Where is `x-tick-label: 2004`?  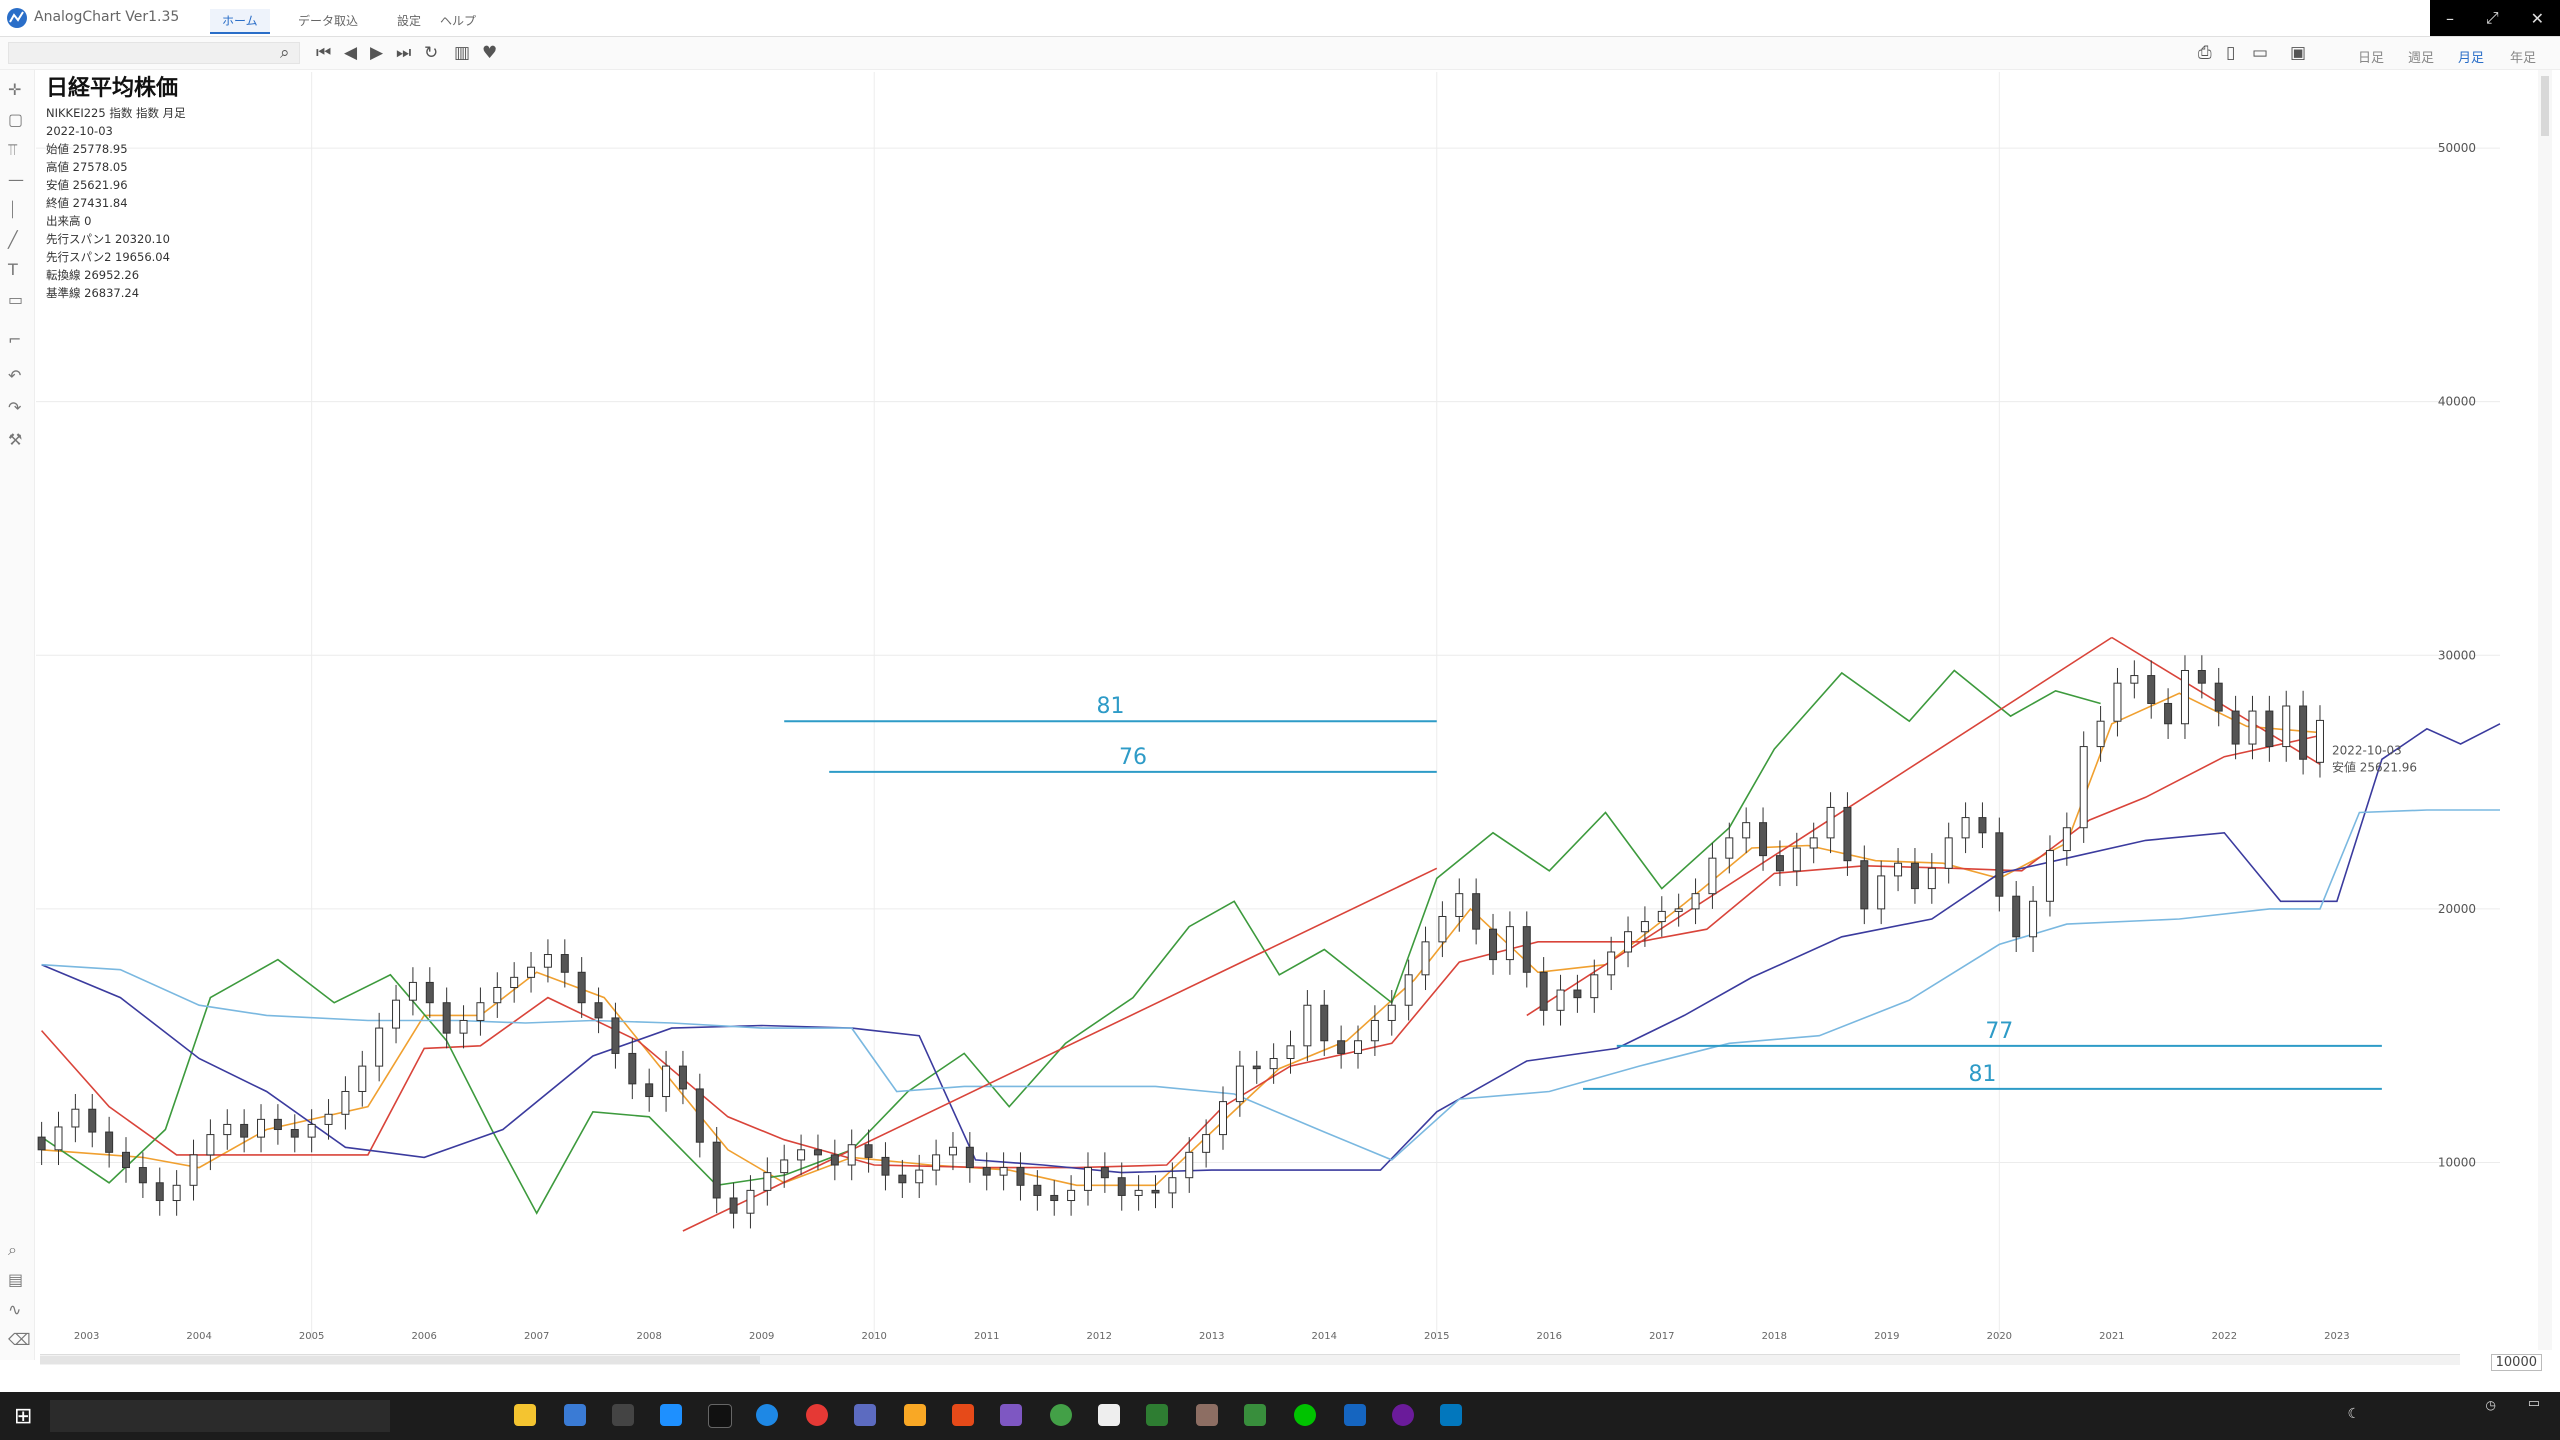
x-tick-label: 2004 is located at coordinates (198, 1336).